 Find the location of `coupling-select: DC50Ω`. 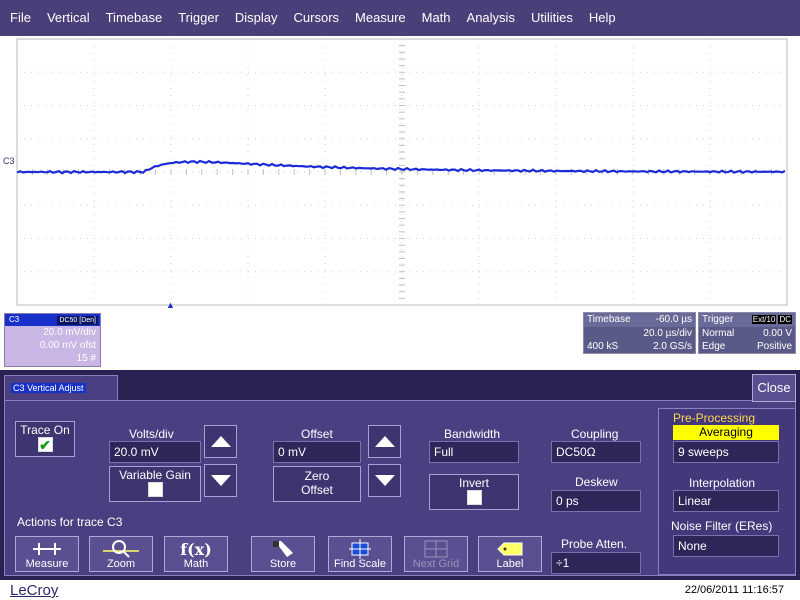

coupling-select: DC50Ω is located at coordinates (596, 452).